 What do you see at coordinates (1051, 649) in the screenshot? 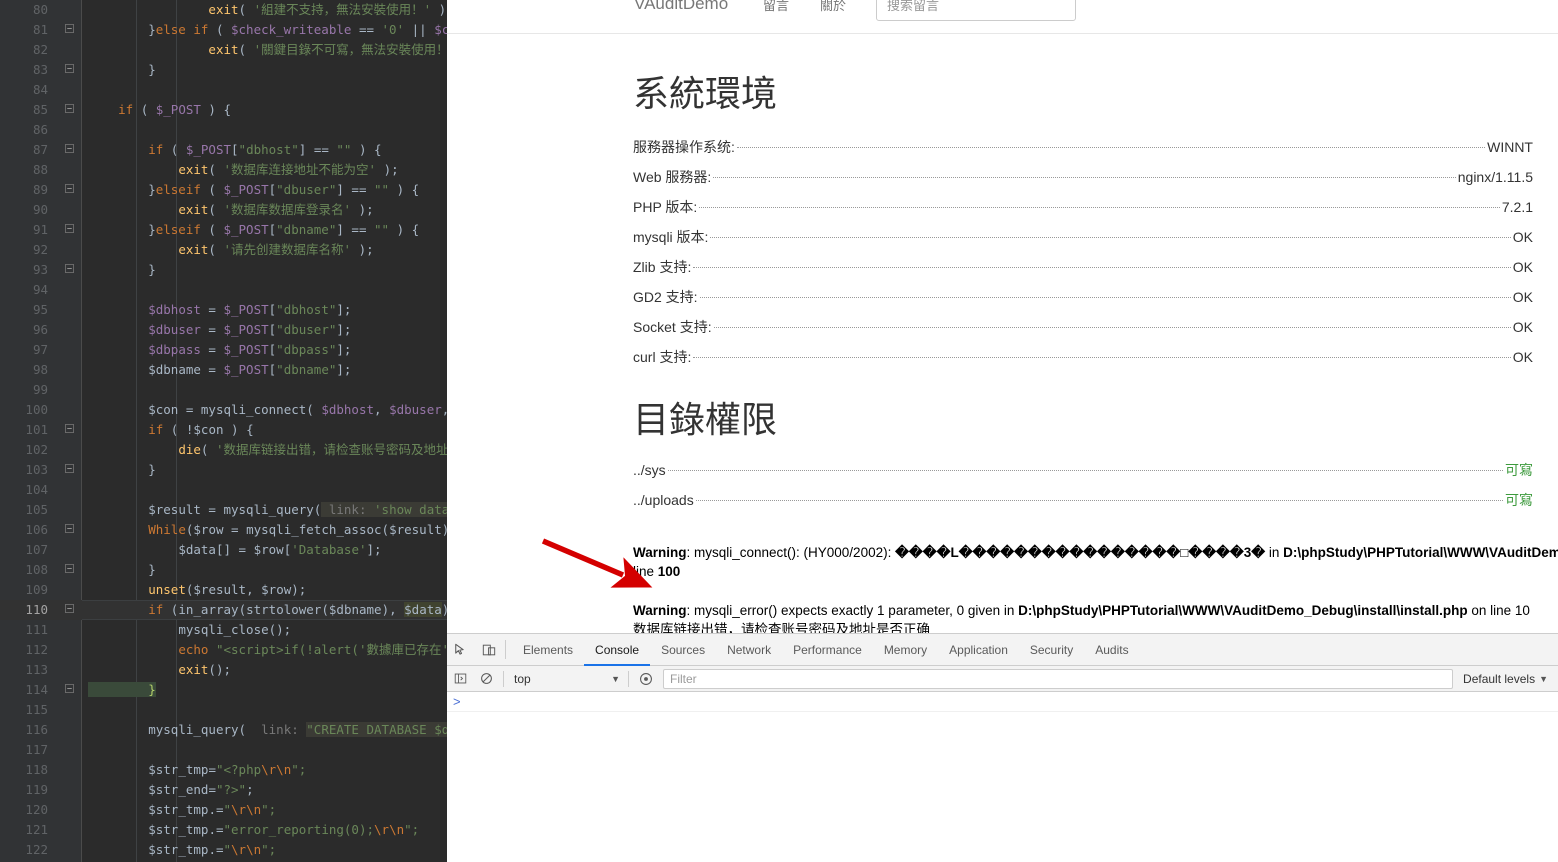
I see `devtools-tab-security: Security` at bounding box center [1051, 649].